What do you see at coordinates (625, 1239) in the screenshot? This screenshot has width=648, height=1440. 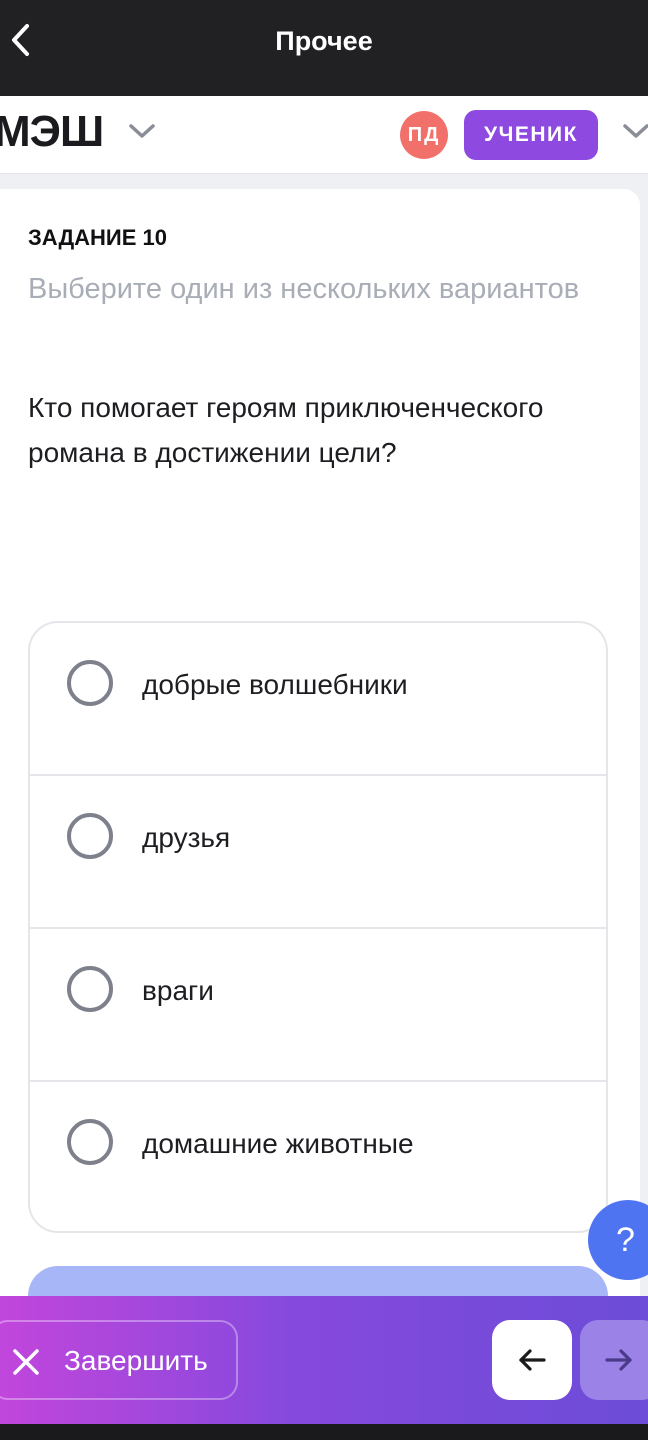 I see `help-icon: ?` at bounding box center [625, 1239].